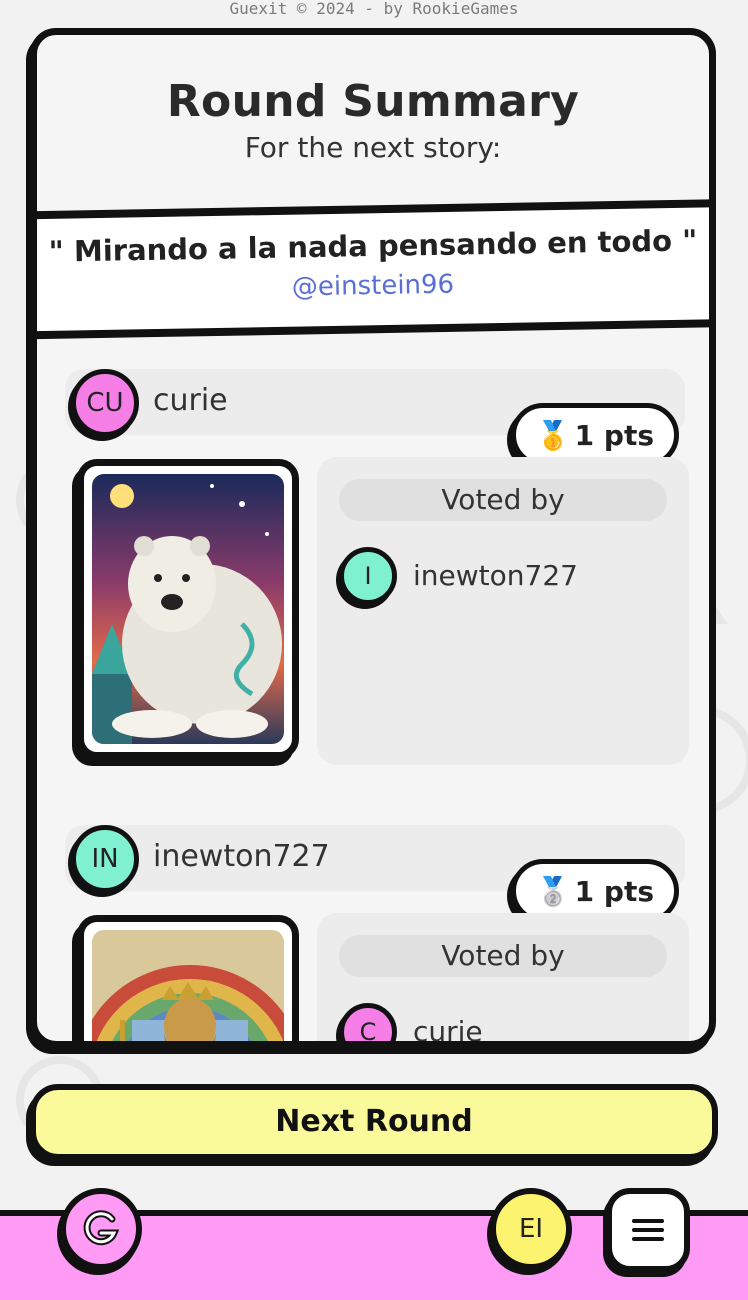  I want to click on home-logo-button, so click(101, 1229).